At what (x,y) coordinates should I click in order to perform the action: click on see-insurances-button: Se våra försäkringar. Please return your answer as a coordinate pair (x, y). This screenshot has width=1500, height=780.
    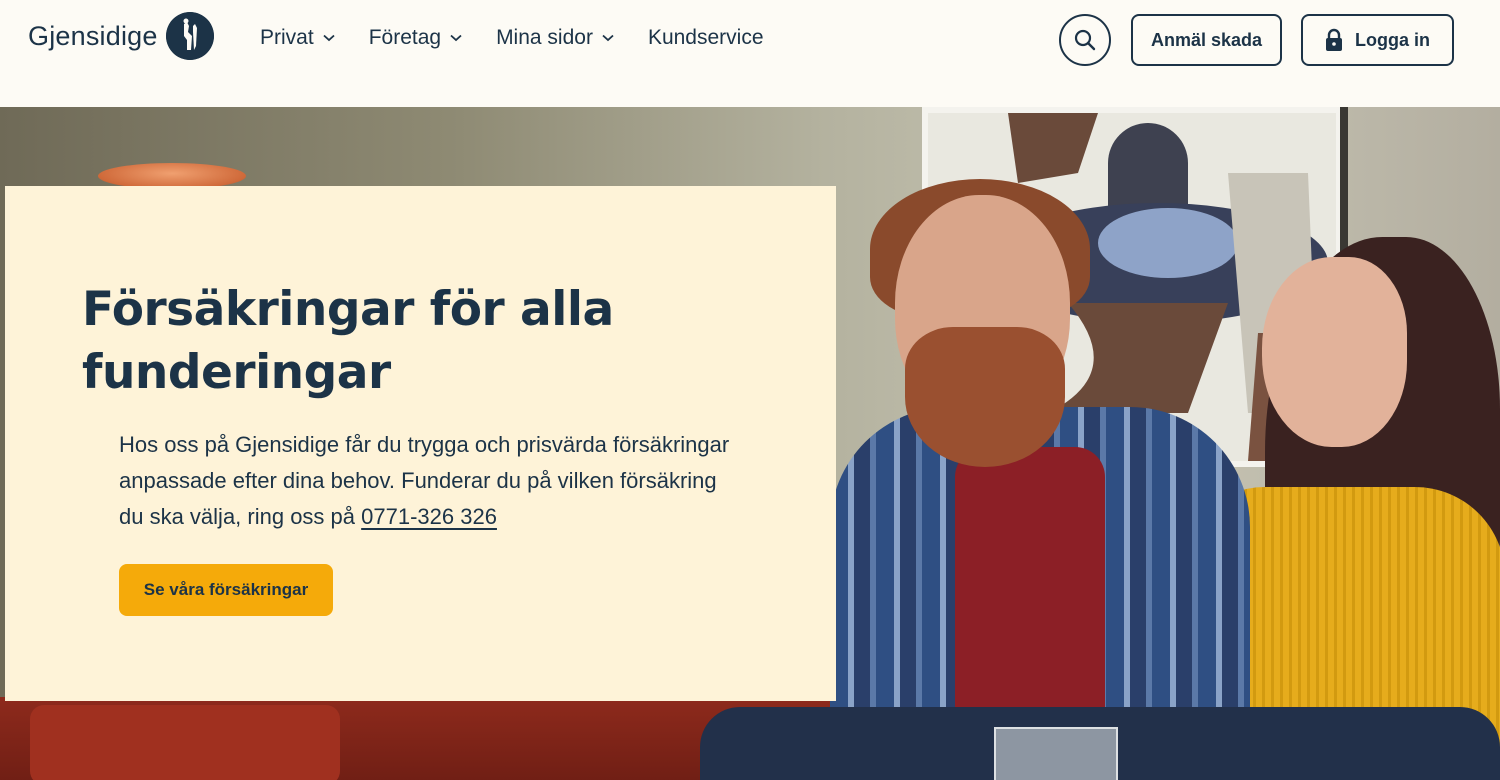
    Looking at the image, I should click on (226, 590).